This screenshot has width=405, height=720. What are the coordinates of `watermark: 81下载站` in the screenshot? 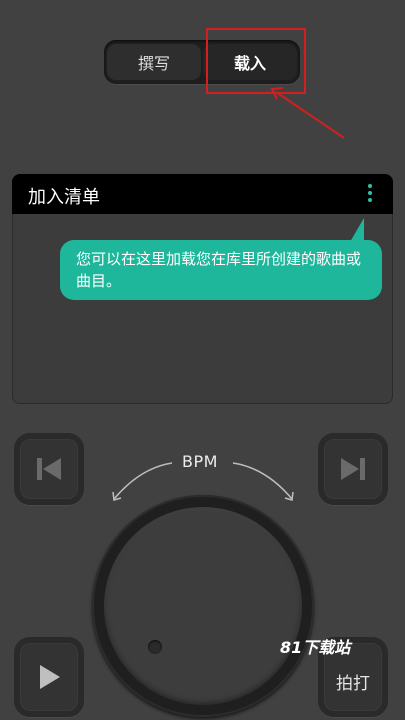 It's located at (315, 647).